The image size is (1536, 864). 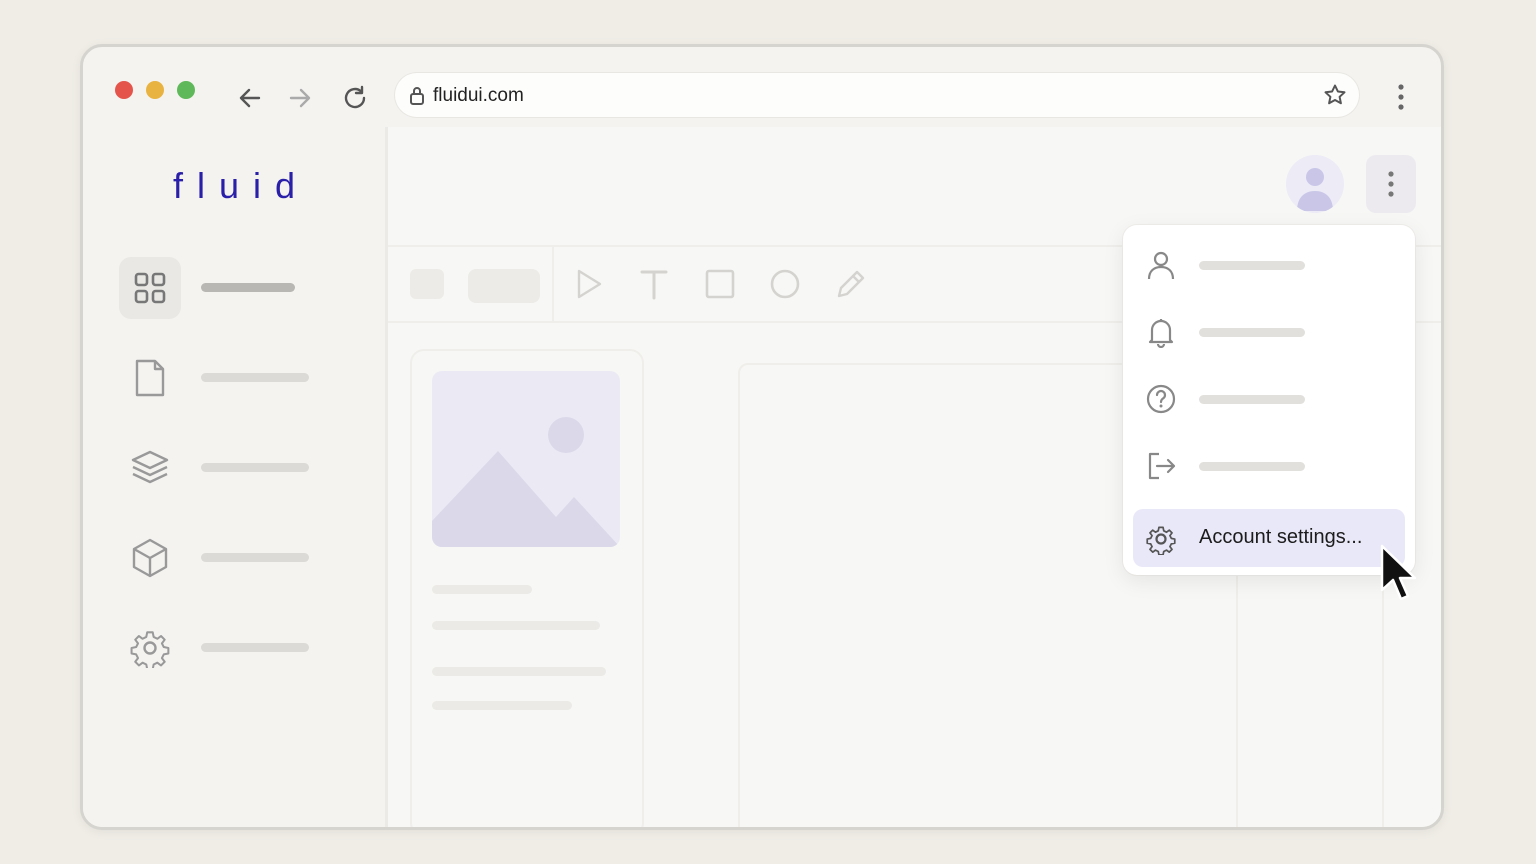 What do you see at coordinates (150, 648) in the screenshot?
I see `settings-gear-icon` at bounding box center [150, 648].